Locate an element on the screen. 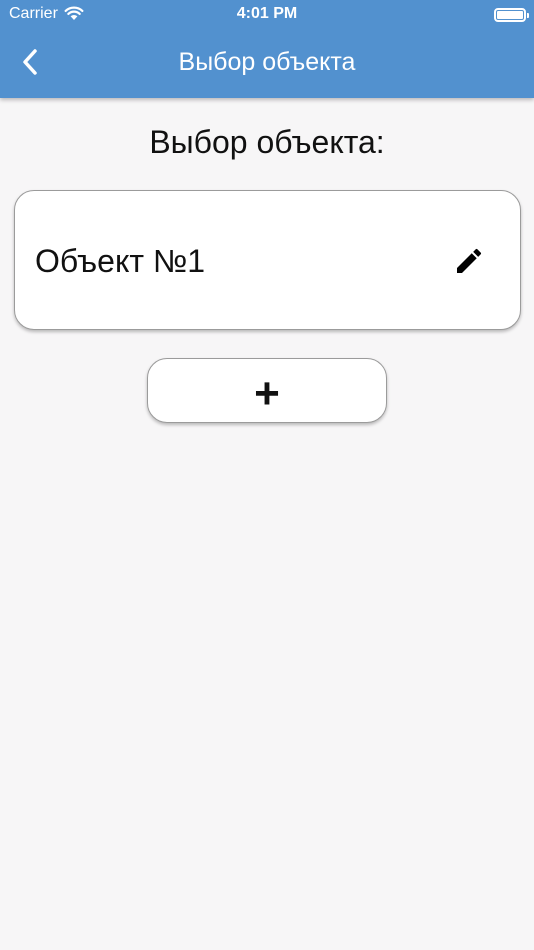  status-time: 4:01 PM is located at coordinates (267, 13).